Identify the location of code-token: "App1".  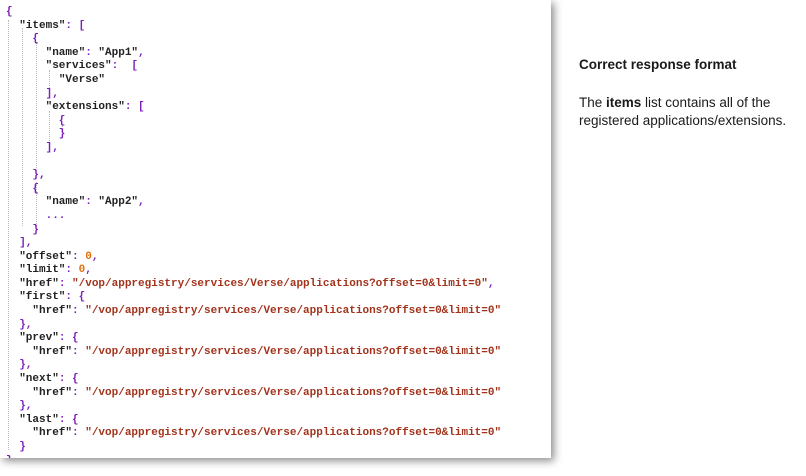
(118, 52).